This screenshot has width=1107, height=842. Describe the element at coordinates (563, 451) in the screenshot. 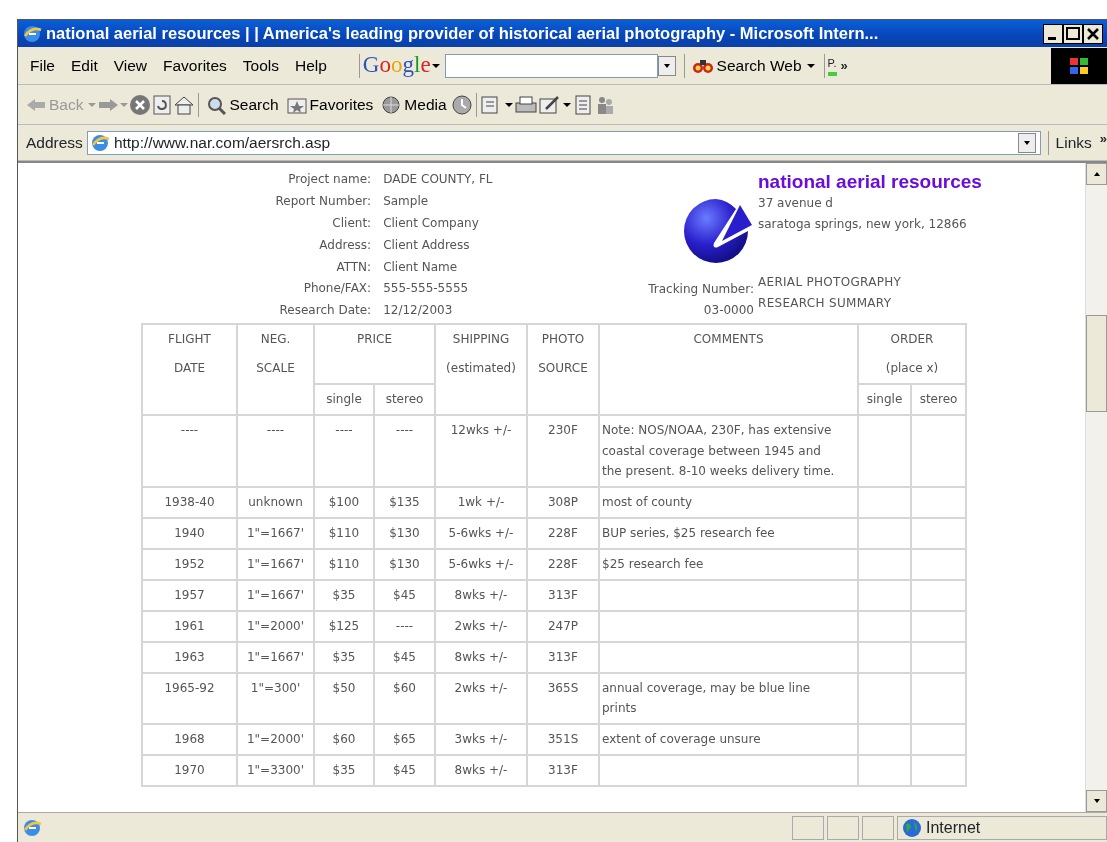

I see `source-cell: 230F` at that location.